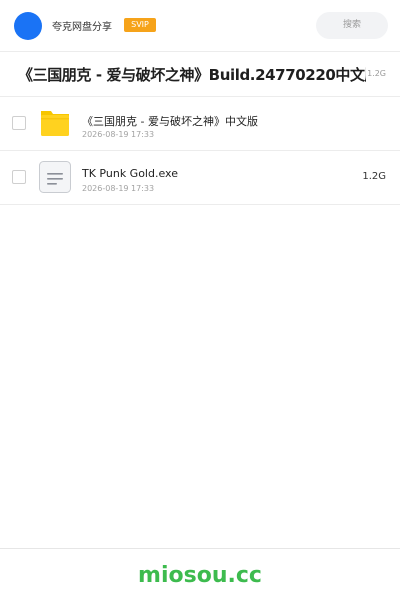 Image resolution: width=400 pixels, height=600 pixels. Describe the element at coordinates (130, 173) in the screenshot. I see `file-name: TK Punk Gold.exe` at that location.